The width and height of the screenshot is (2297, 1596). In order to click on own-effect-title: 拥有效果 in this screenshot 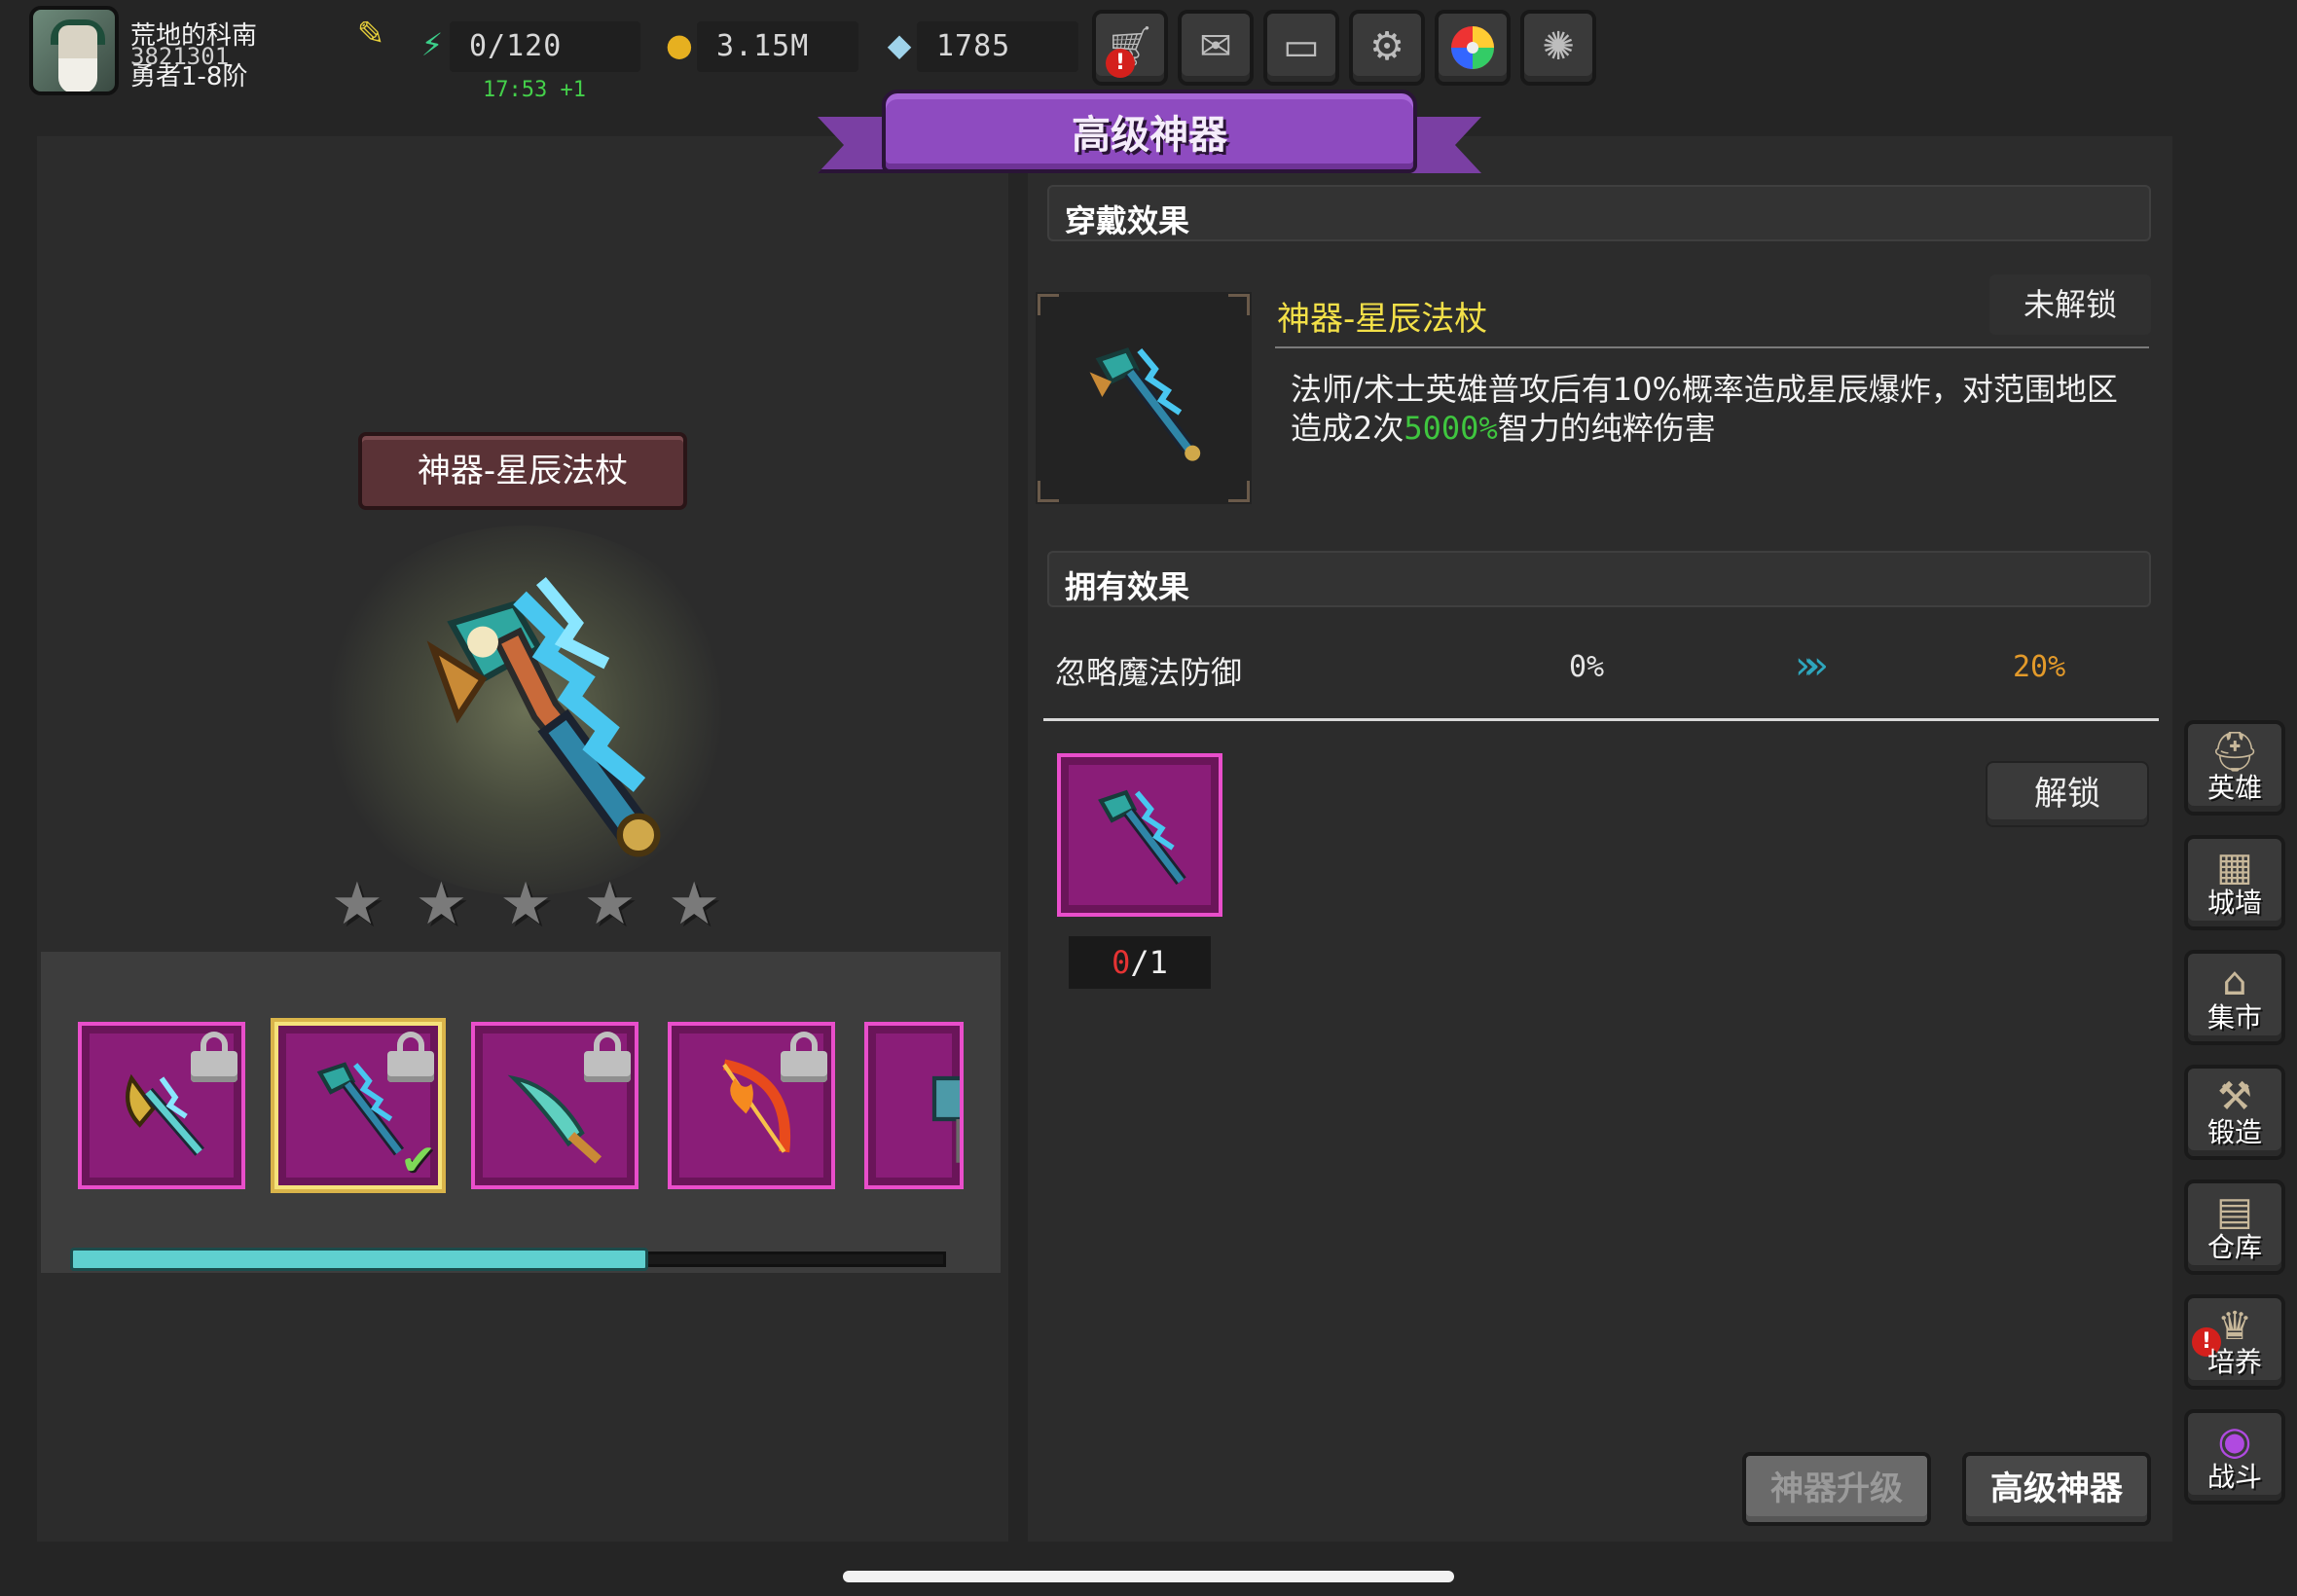, I will do `click(1127, 586)`.